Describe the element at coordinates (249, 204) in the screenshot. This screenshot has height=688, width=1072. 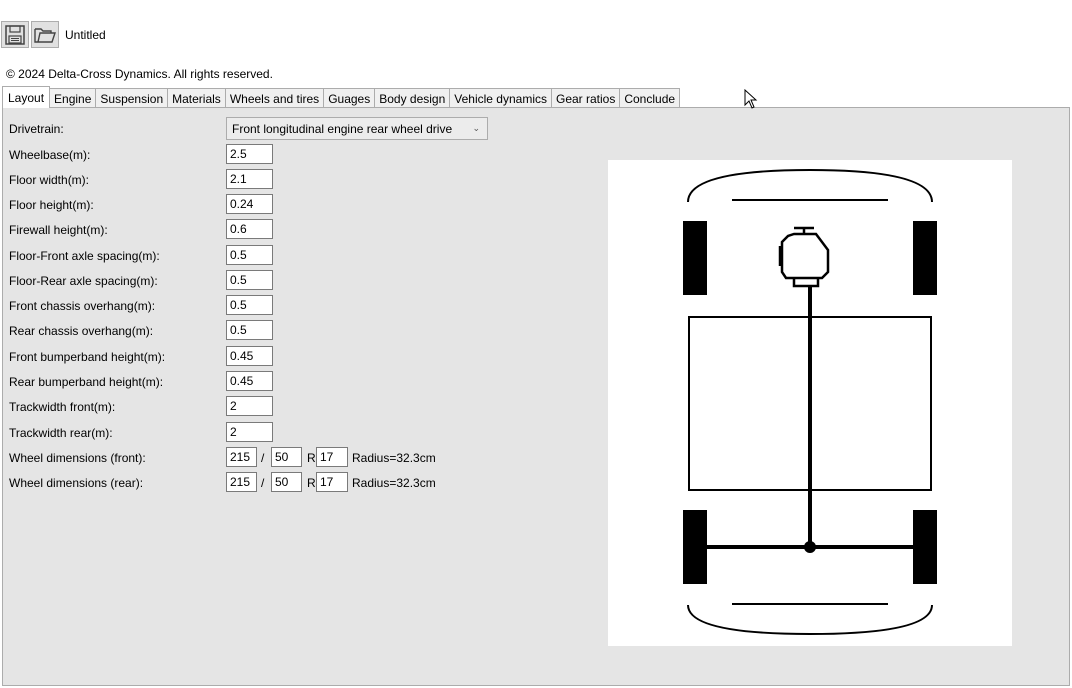
I see `floor-height-input: 0.24` at that location.